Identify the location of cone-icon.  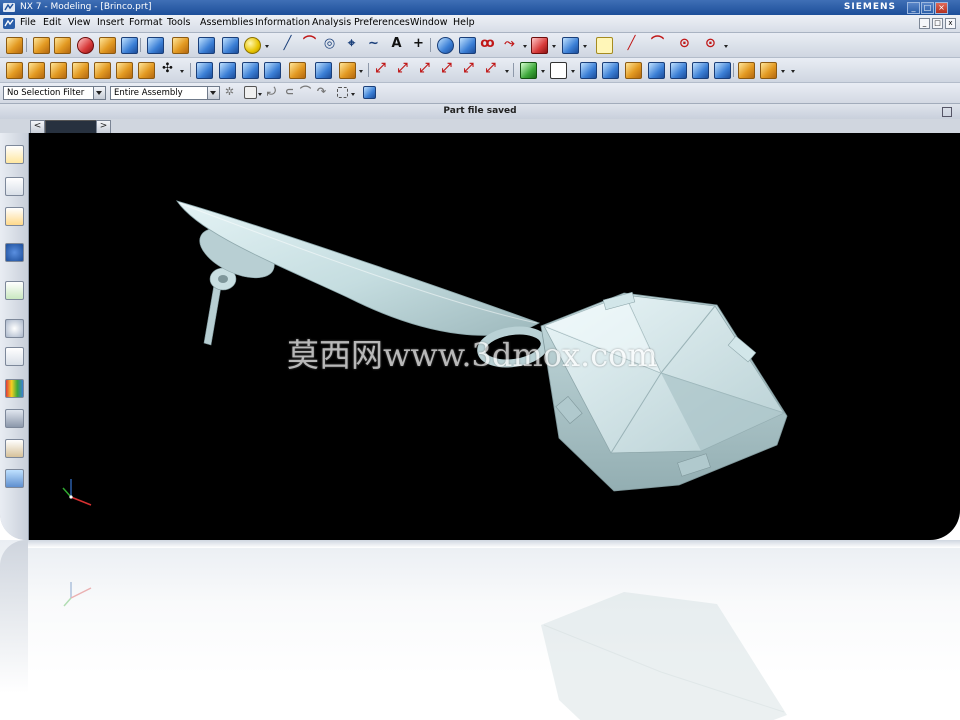
(230, 45).